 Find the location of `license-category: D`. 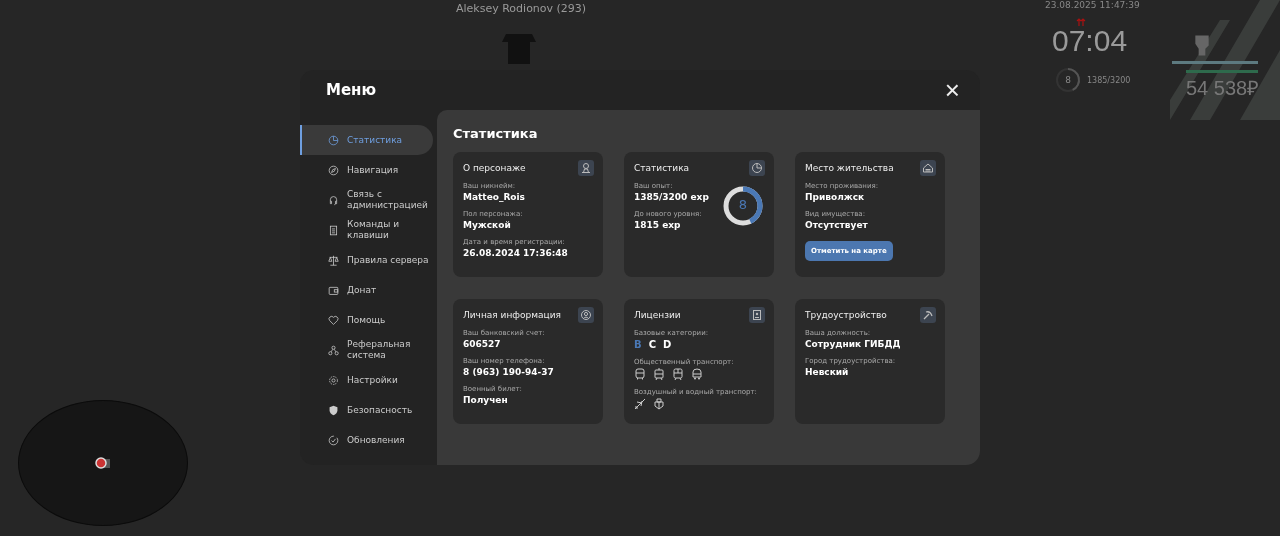

license-category: D is located at coordinates (667, 344).